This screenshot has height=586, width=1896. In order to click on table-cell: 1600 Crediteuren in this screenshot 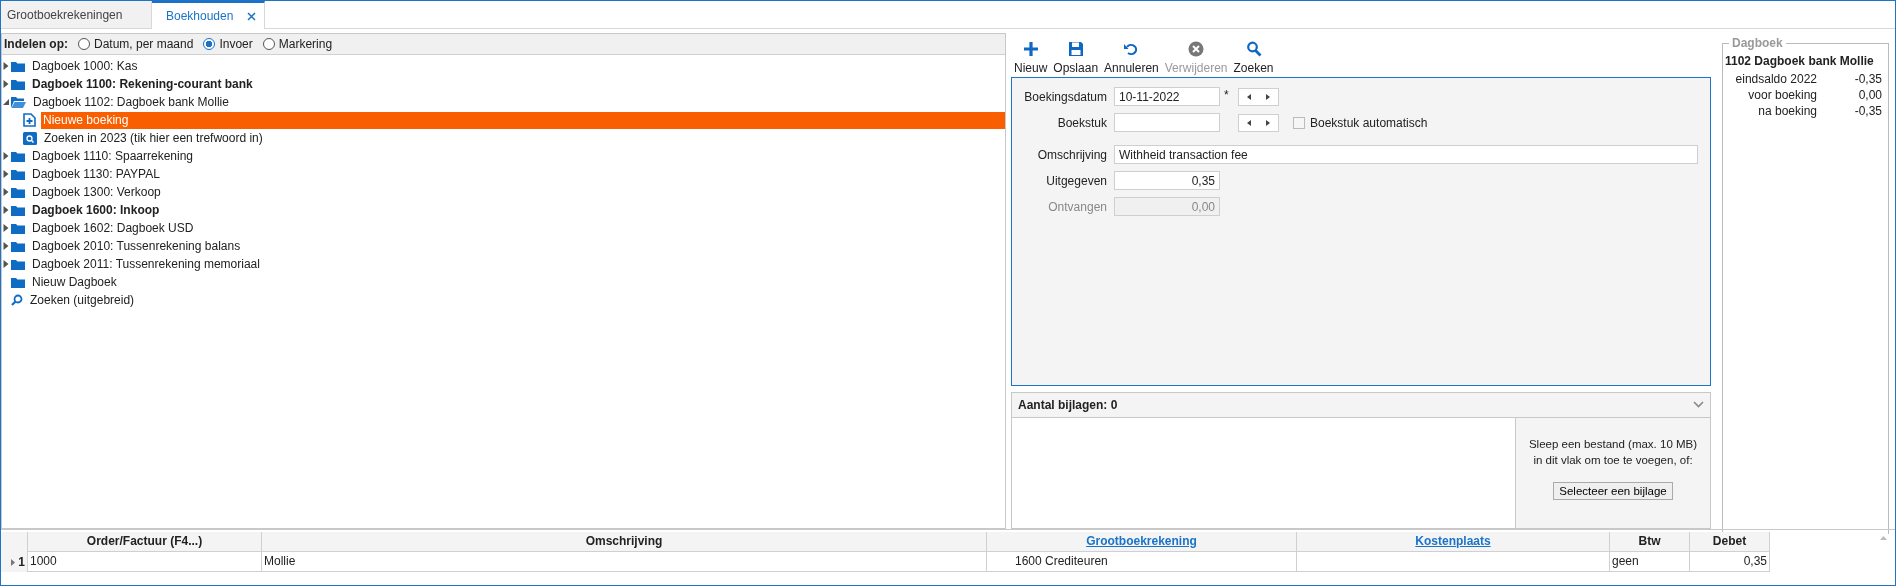, I will do `click(1142, 562)`.